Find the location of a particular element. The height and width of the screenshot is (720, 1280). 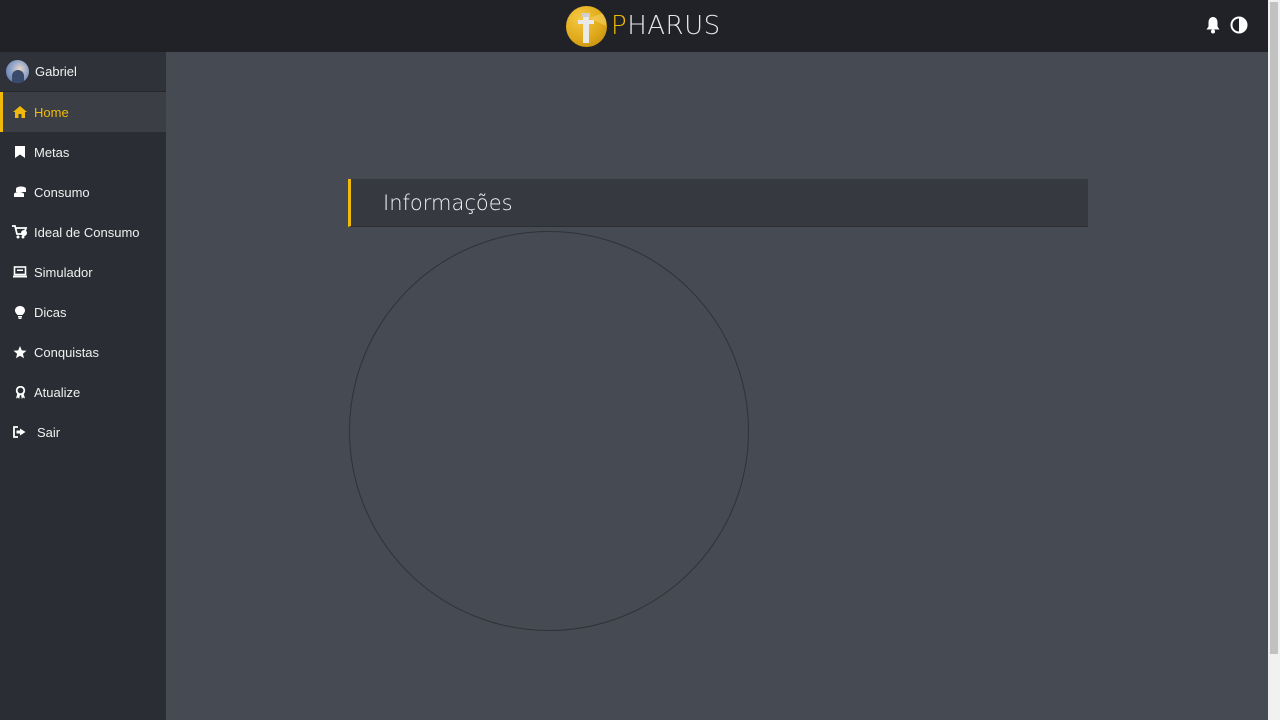

sidebar-item-label: Home is located at coordinates (51, 112).